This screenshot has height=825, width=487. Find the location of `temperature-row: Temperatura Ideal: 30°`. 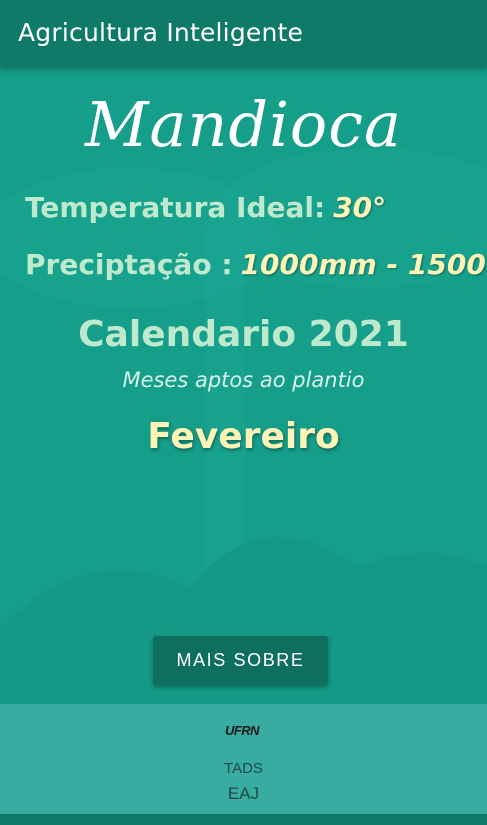

temperature-row: Temperatura Ideal: 30° is located at coordinates (205, 207).